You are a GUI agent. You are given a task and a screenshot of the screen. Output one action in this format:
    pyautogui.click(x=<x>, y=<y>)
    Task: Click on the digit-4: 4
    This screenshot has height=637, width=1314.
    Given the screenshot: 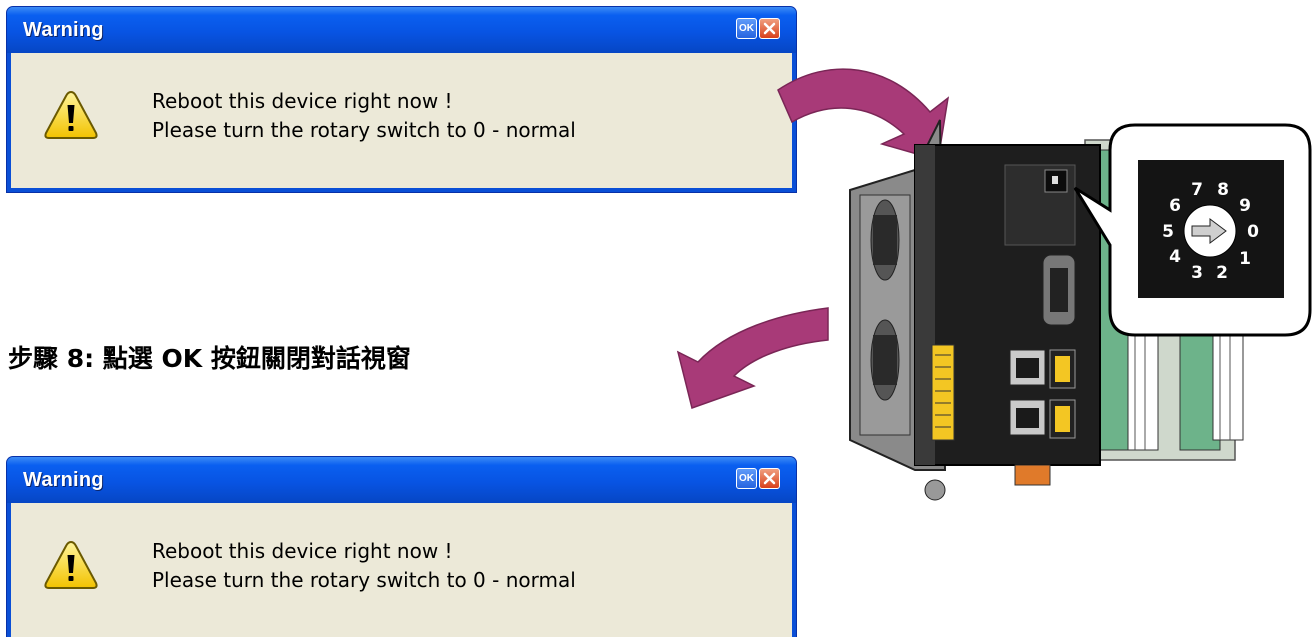 What is the action you would take?
    pyautogui.click(x=1175, y=257)
    